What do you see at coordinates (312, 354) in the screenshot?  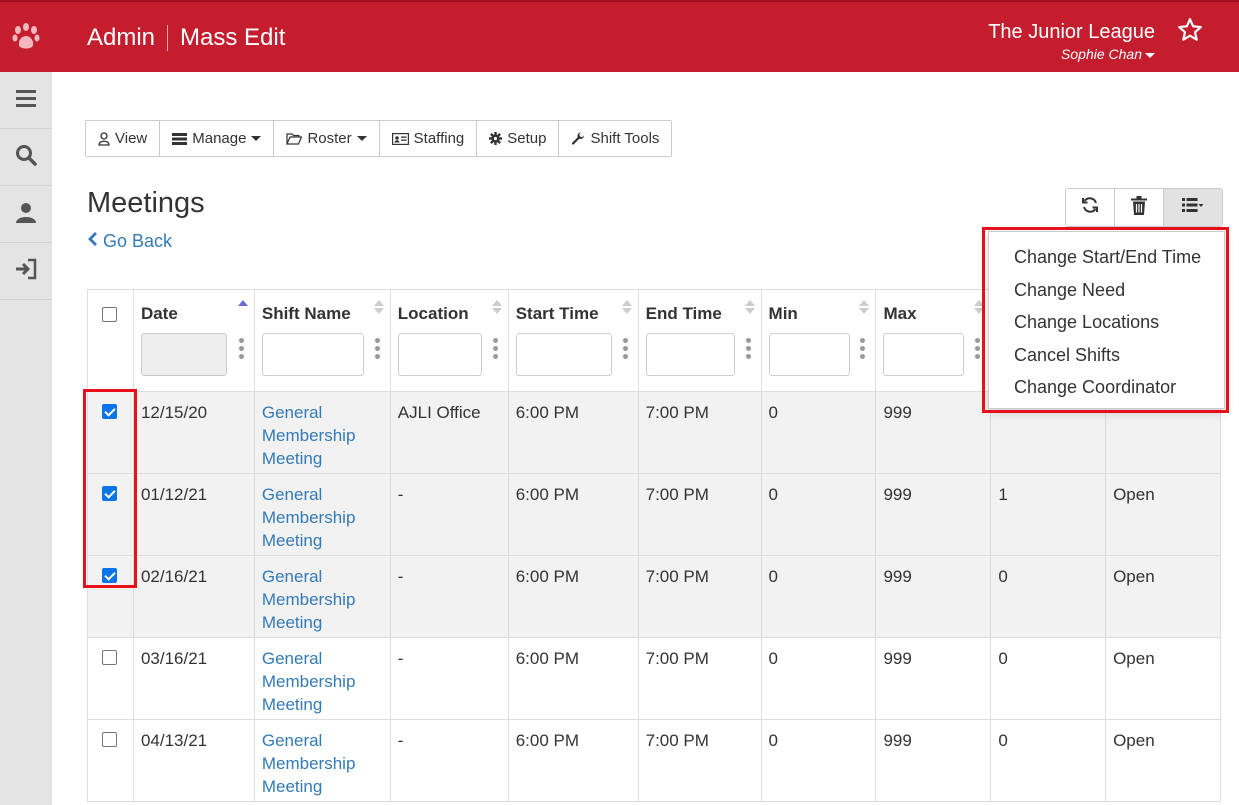 I see `shift-name-filter-input` at bounding box center [312, 354].